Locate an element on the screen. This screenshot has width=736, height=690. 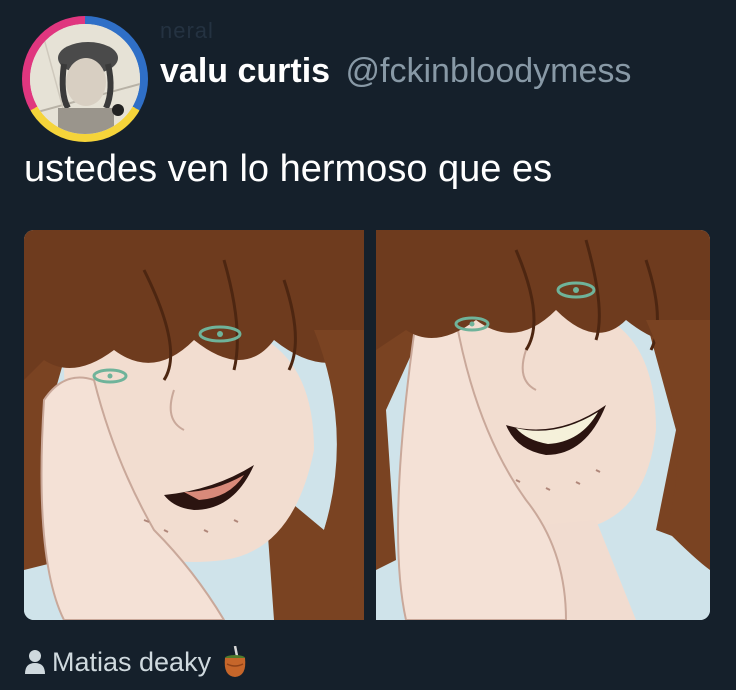
background-ghost-text: neral is located at coordinates (187, 30).